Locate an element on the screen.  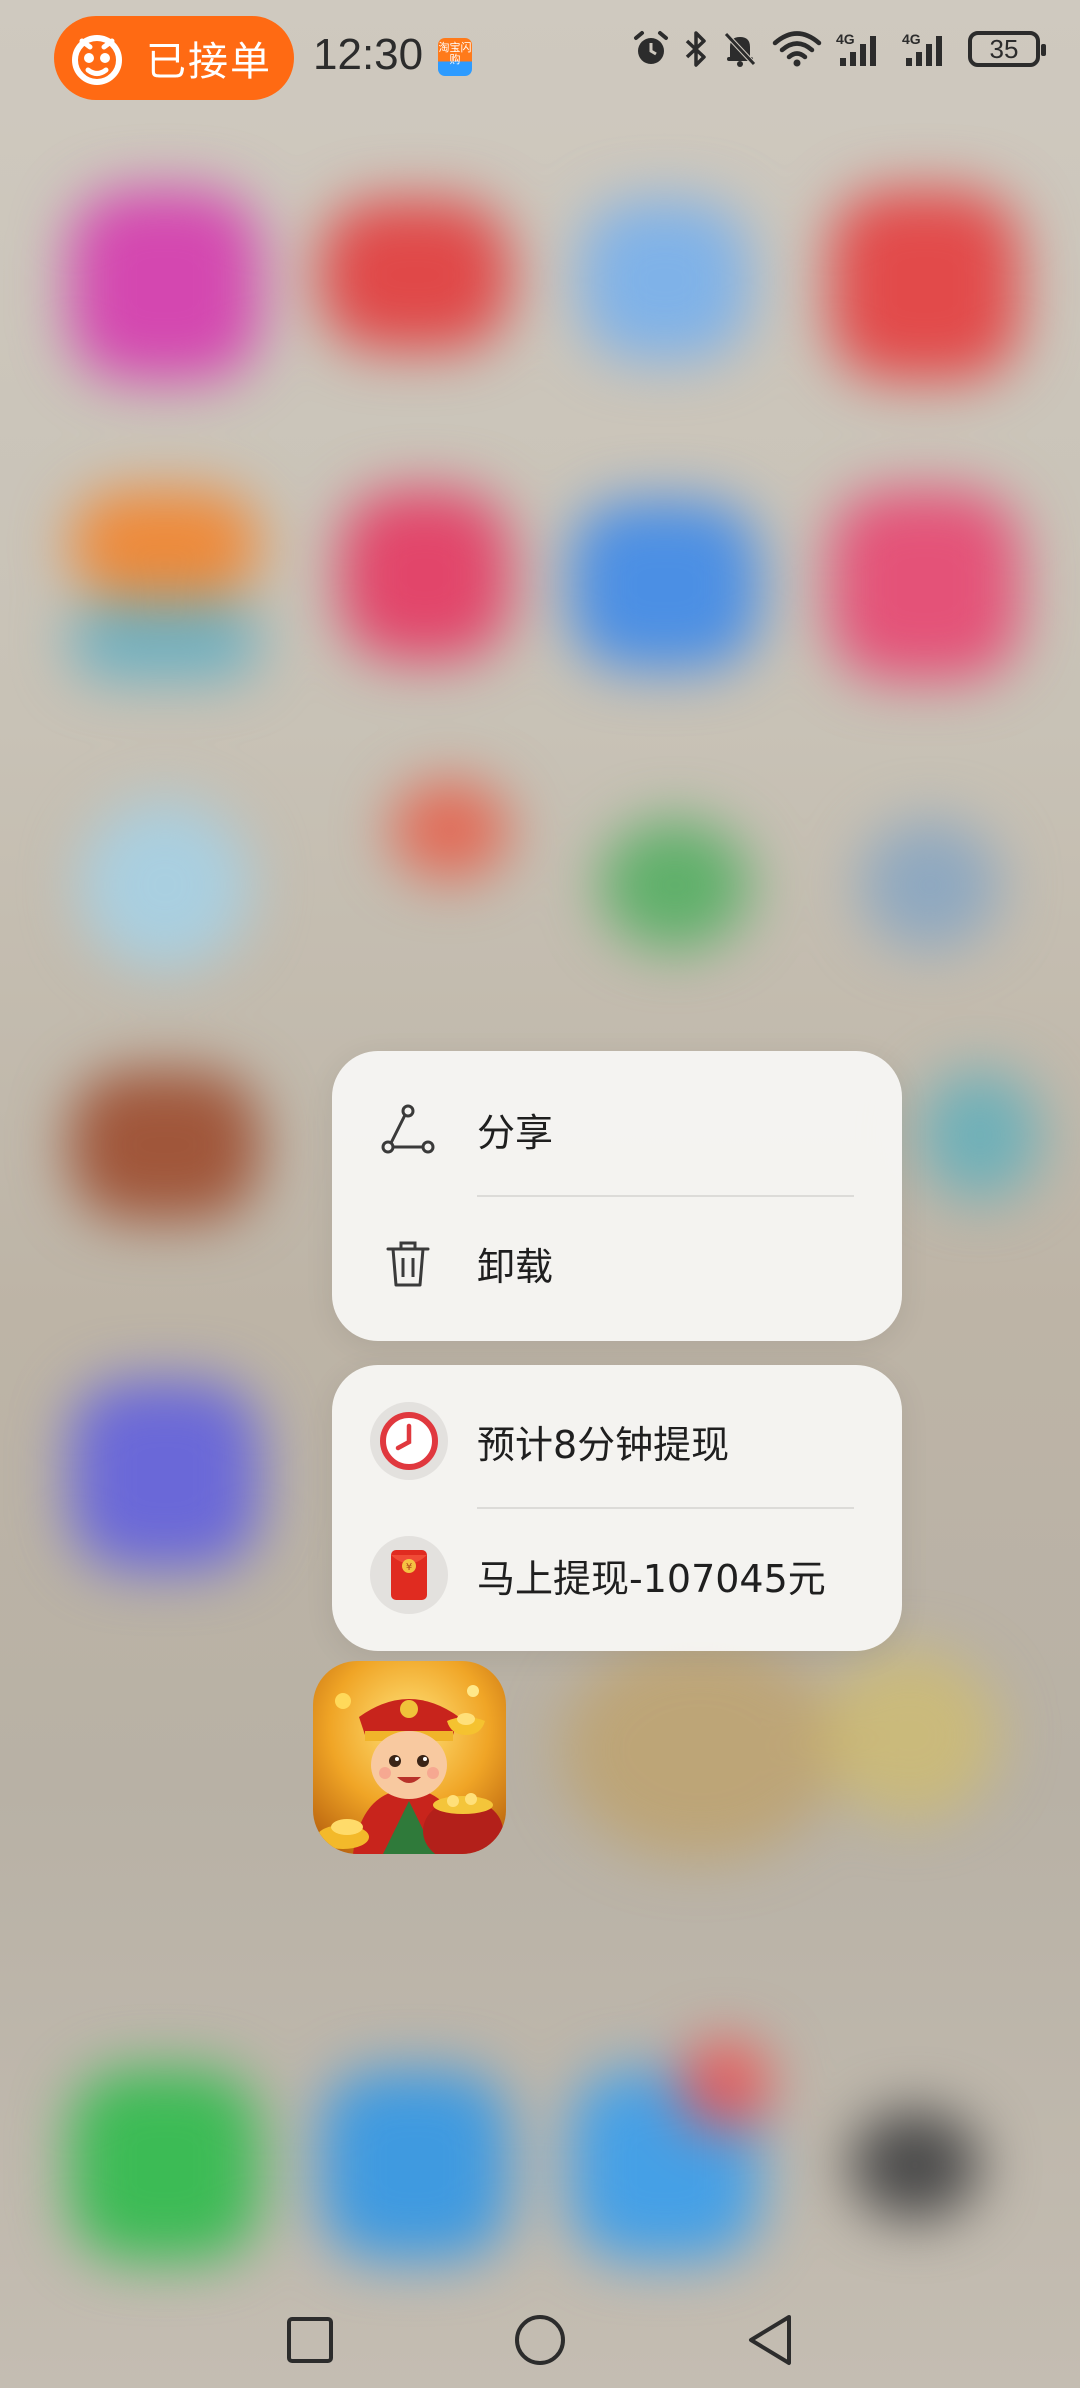
bg-app-crimson is located at coordinates (425, 575).